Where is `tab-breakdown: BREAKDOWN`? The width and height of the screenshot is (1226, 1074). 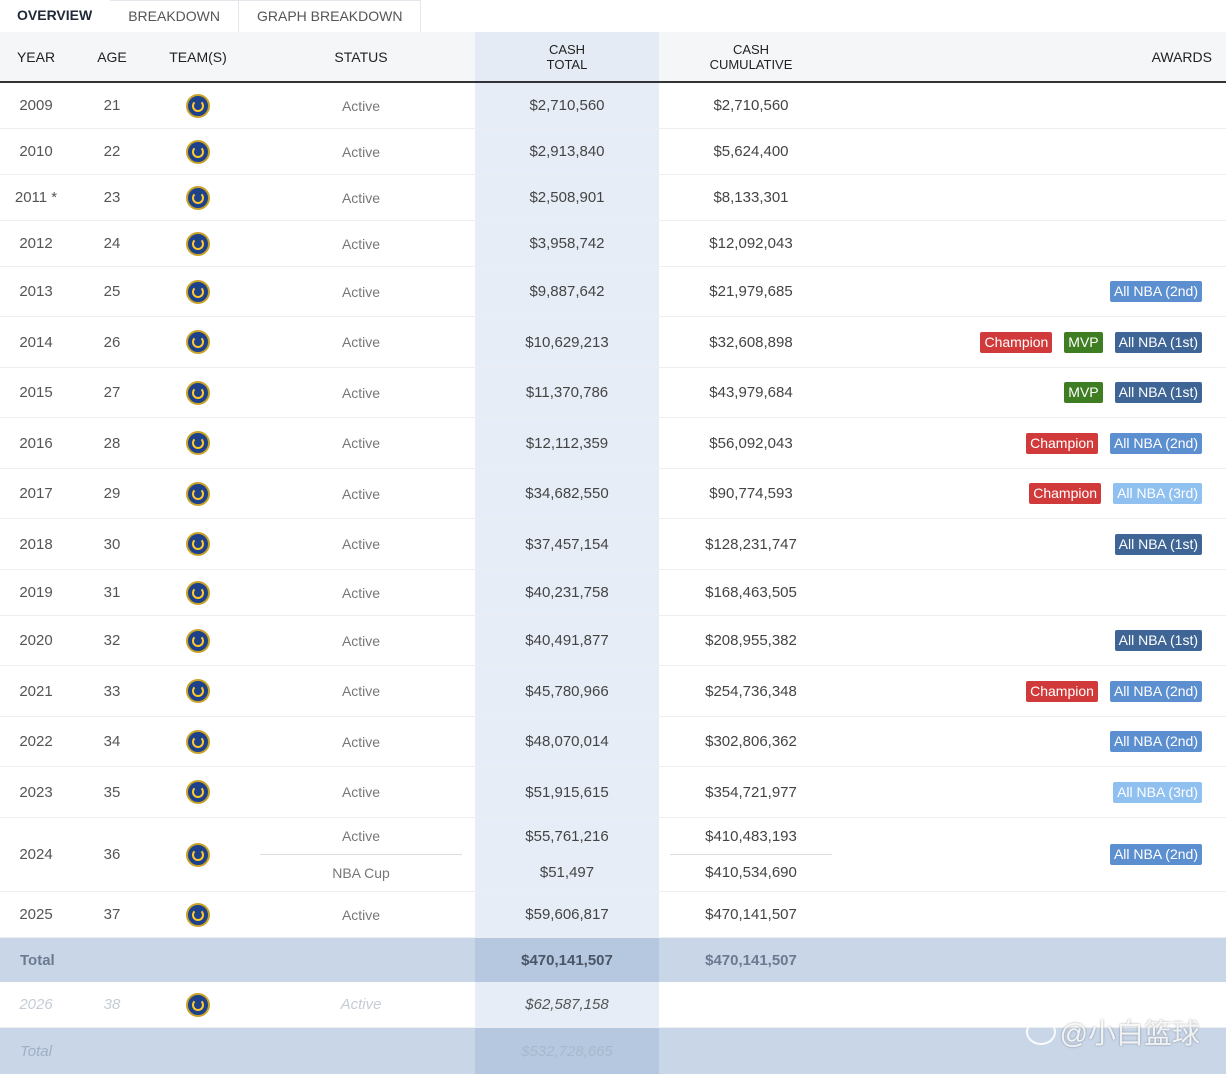
tab-breakdown: BREAKDOWN is located at coordinates (174, 16).